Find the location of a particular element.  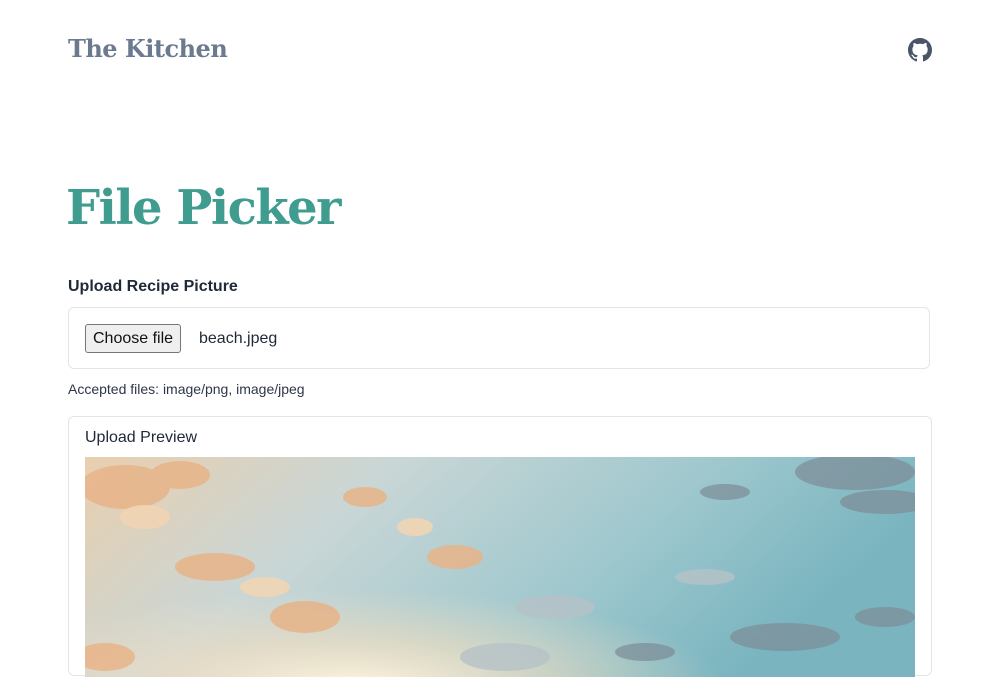

upload-label: Upload Recipe Picture is located at coordinates (153, 286).